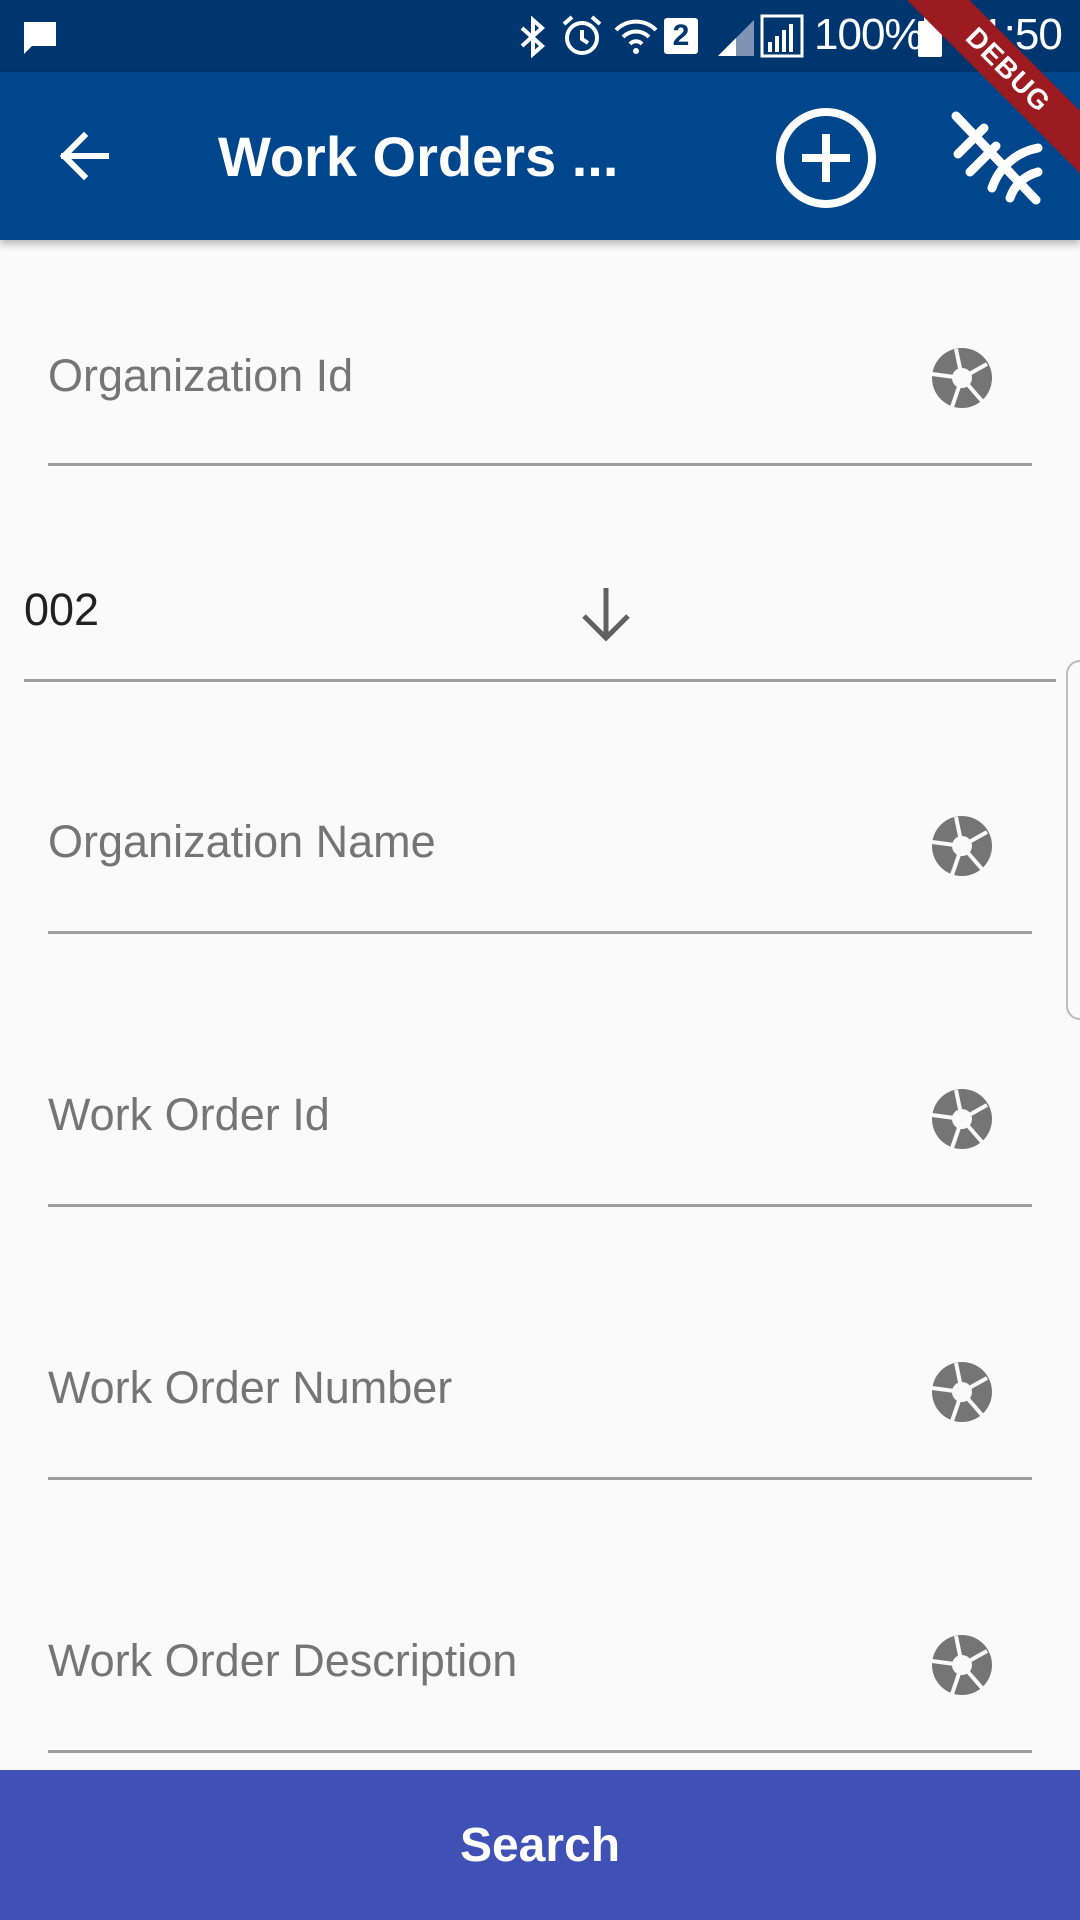  What do you see at coordinates (540, 855) in the screenshot?
I see `organization-name-field: Organization Name` at bounding box center [540, 855].